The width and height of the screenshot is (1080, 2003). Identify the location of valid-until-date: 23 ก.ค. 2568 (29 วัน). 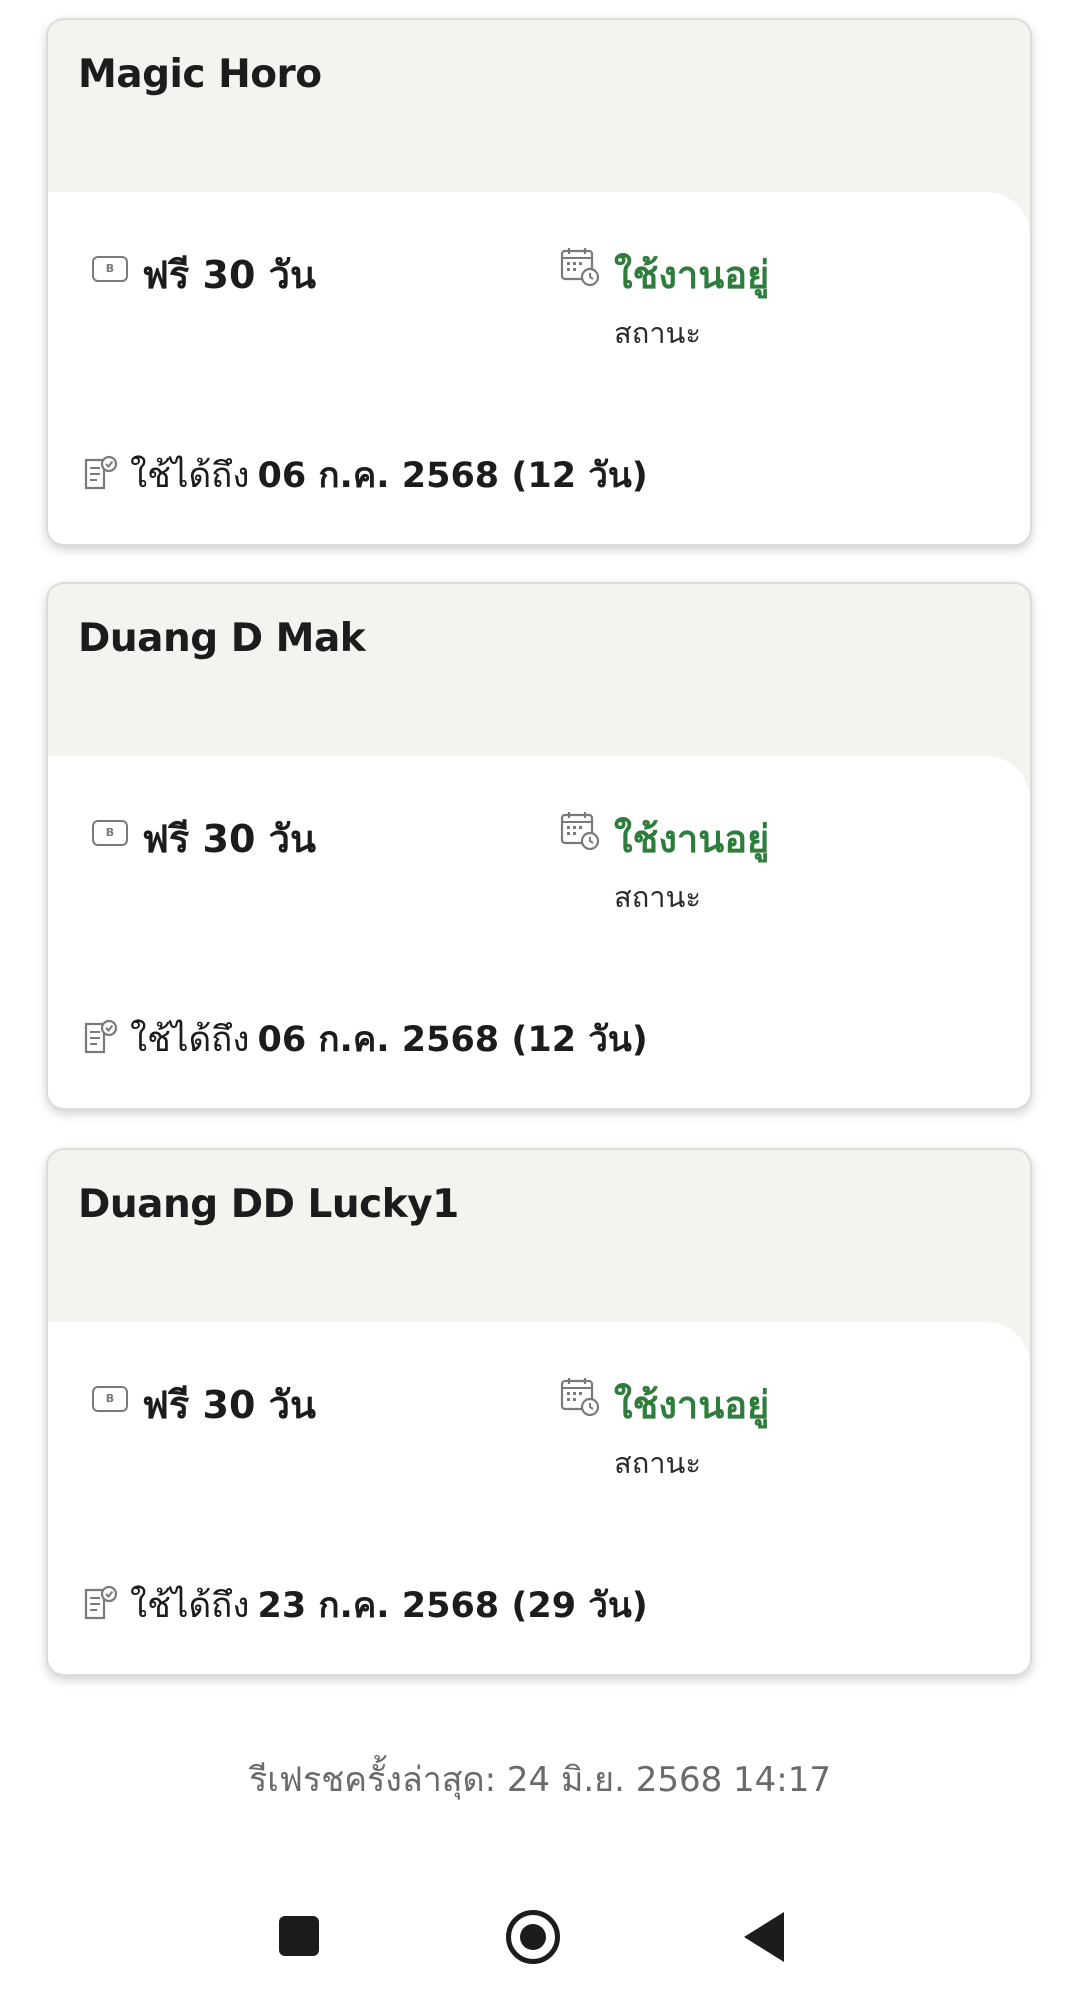
(452, 1606).